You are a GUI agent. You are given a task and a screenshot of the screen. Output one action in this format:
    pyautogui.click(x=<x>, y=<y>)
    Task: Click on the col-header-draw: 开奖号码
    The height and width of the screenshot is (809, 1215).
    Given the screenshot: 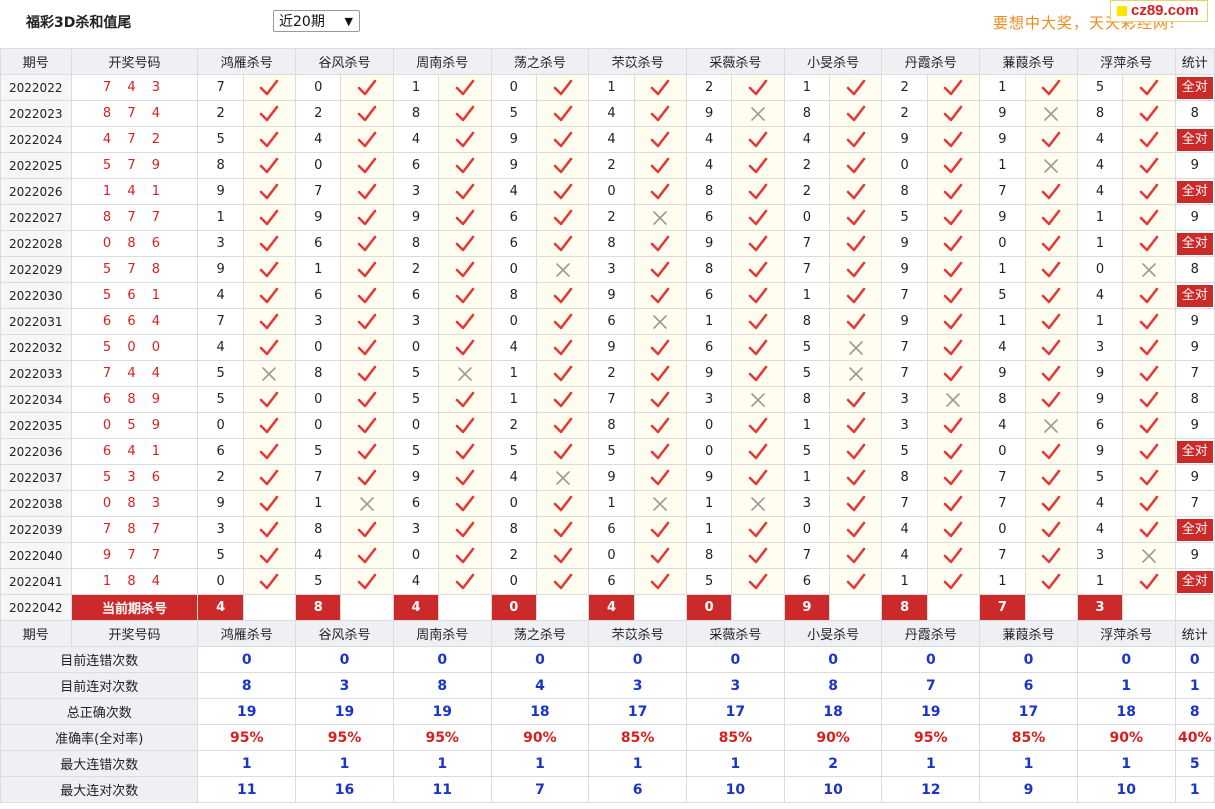 What is the action you would take?
    pyautogui.click(x=134, y=61)
    